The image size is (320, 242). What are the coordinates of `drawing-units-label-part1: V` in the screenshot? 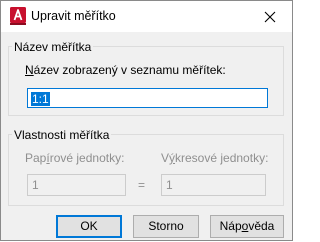 It's located at (165, 158).